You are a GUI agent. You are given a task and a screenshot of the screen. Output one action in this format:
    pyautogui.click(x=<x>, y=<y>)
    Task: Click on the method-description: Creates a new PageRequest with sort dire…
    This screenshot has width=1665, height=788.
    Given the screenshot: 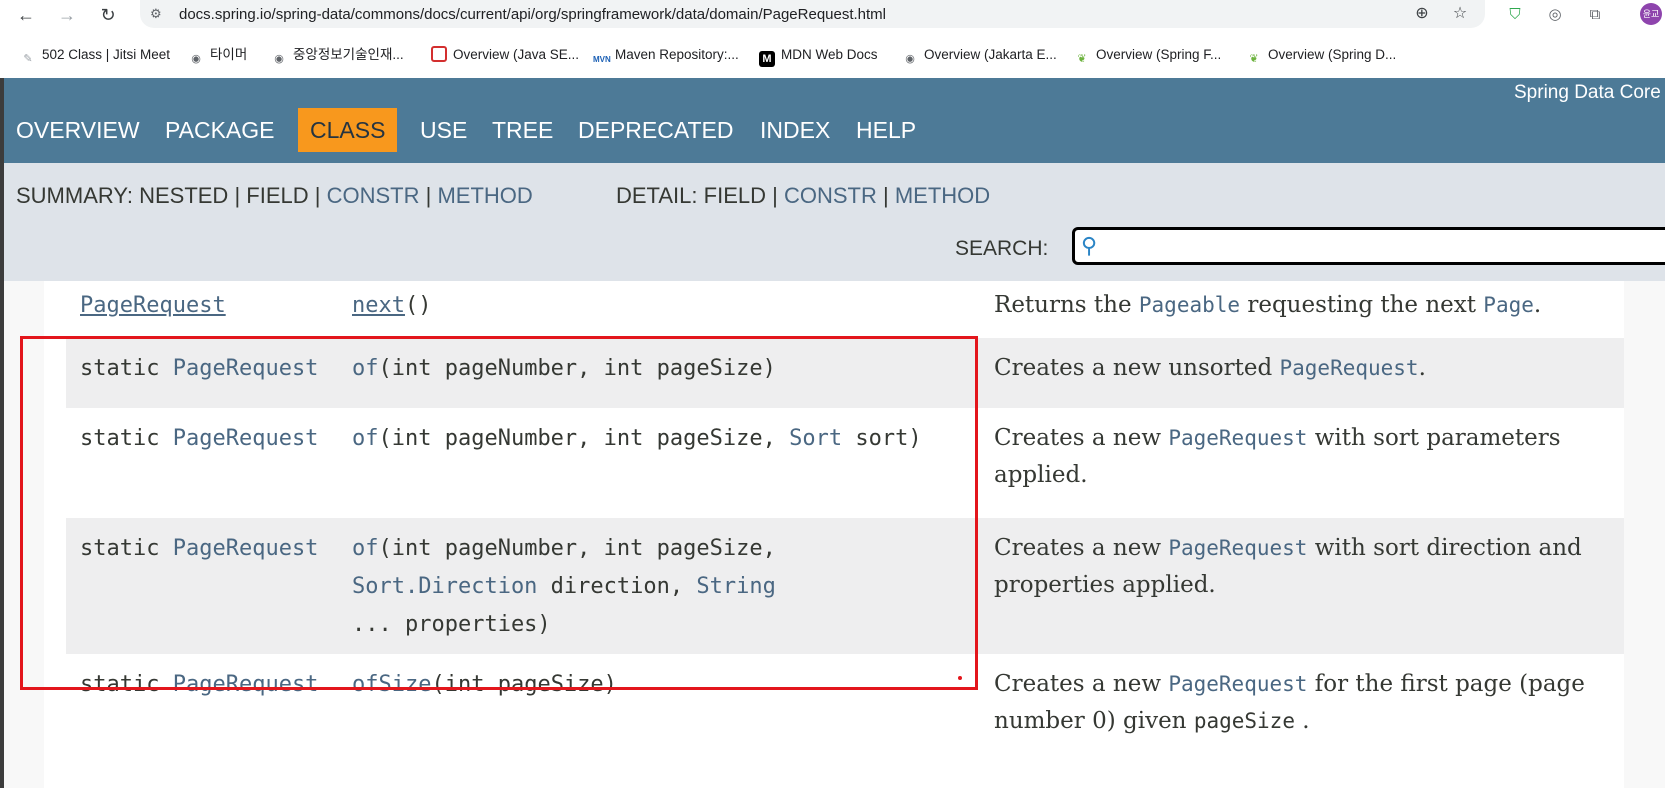 What is the action you would take?
    pyautogui.click(x=1288, y=566)
    